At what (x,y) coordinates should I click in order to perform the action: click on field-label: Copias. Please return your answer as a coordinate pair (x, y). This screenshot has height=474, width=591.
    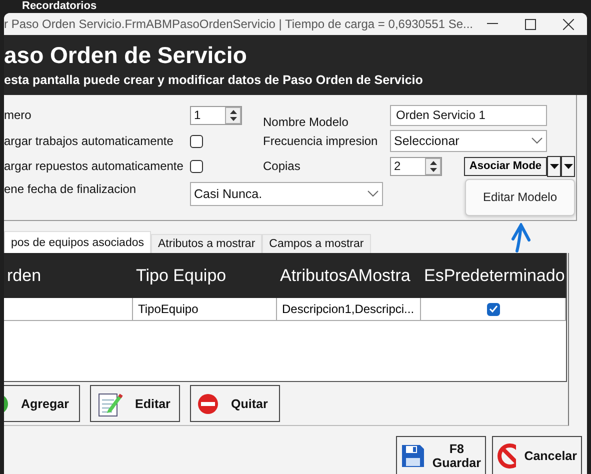
    Looking at the image, I should click on (282, 166).